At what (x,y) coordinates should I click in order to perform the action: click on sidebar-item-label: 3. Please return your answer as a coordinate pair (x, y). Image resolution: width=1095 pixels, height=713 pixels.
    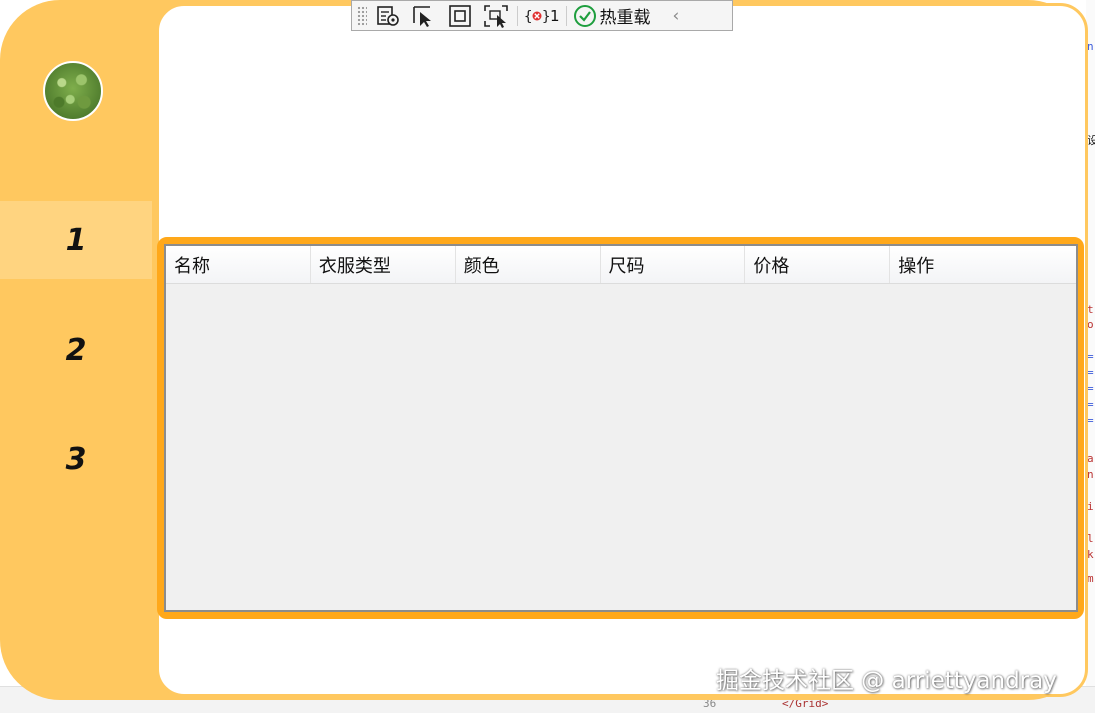
    Looking at the image, I should click on (76, 459).